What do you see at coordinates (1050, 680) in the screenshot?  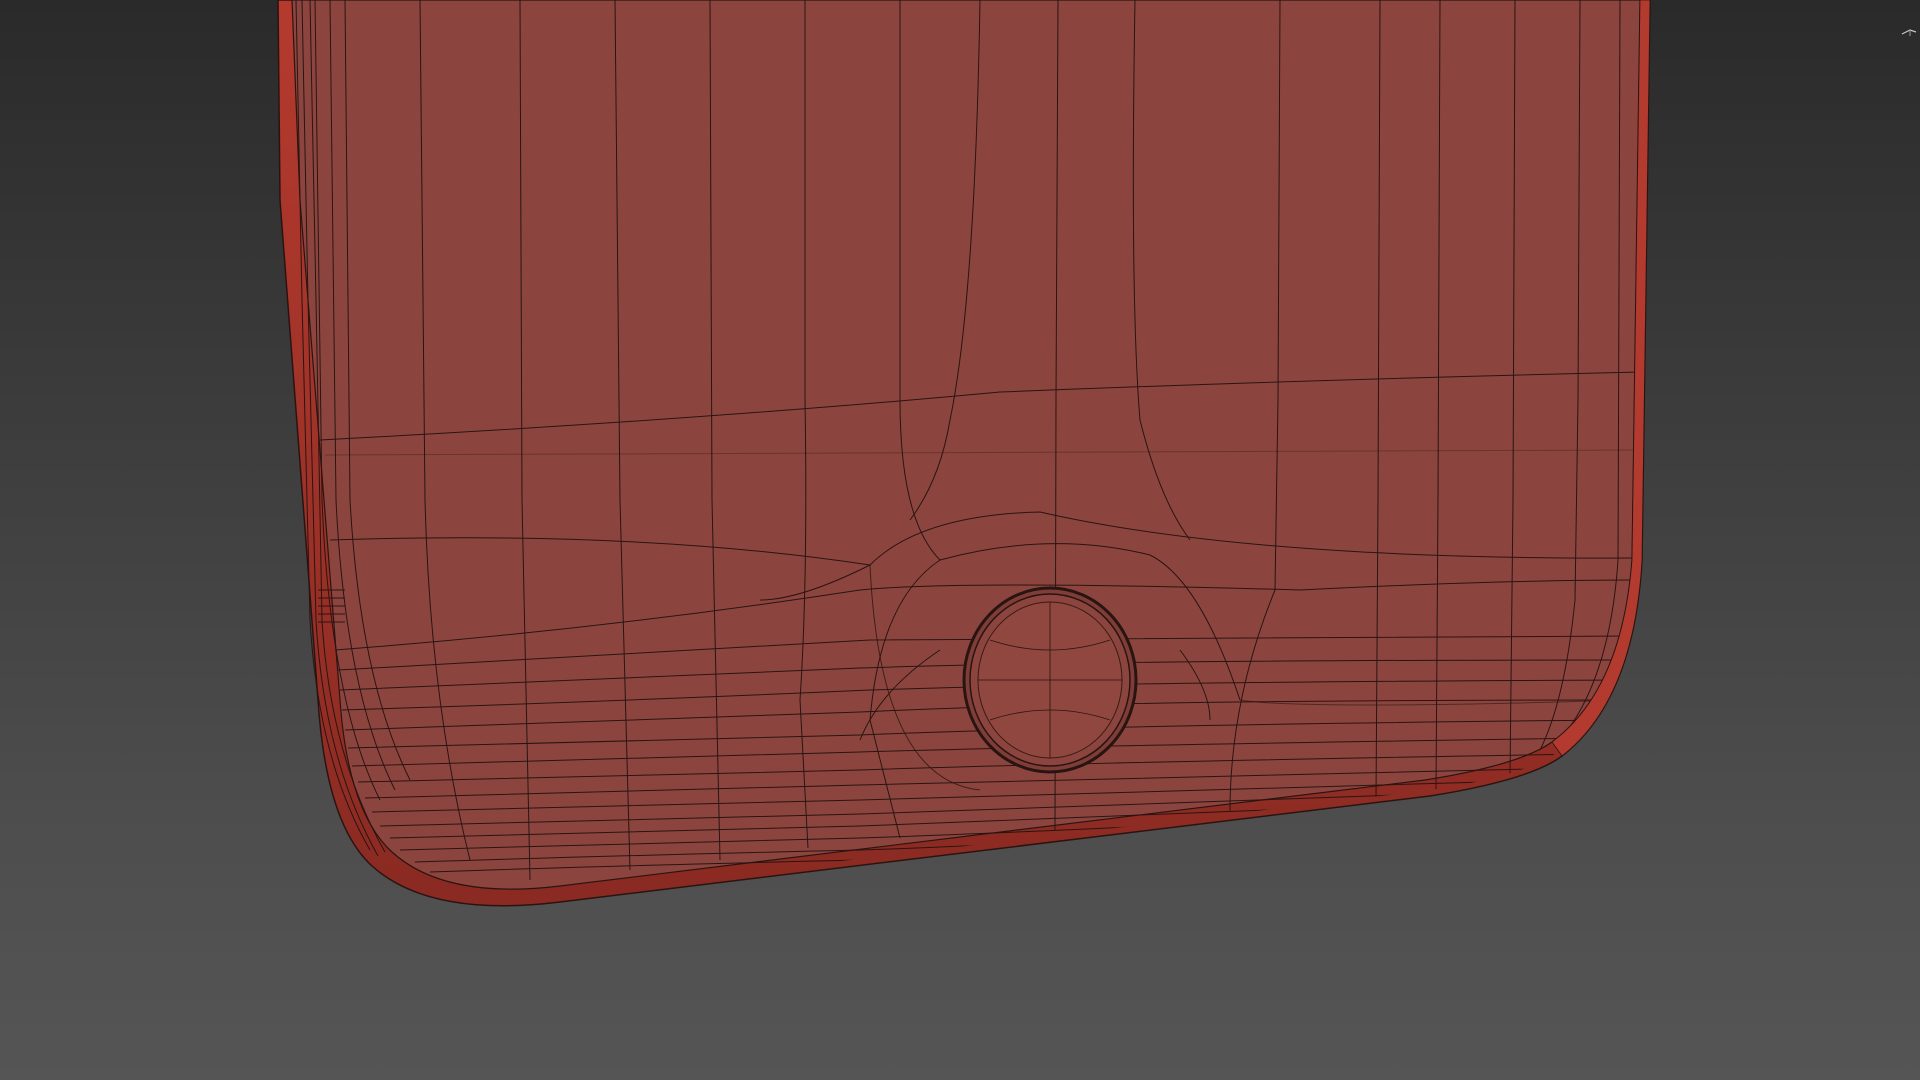 I see `home-button` at bounding box center [1050, 680].